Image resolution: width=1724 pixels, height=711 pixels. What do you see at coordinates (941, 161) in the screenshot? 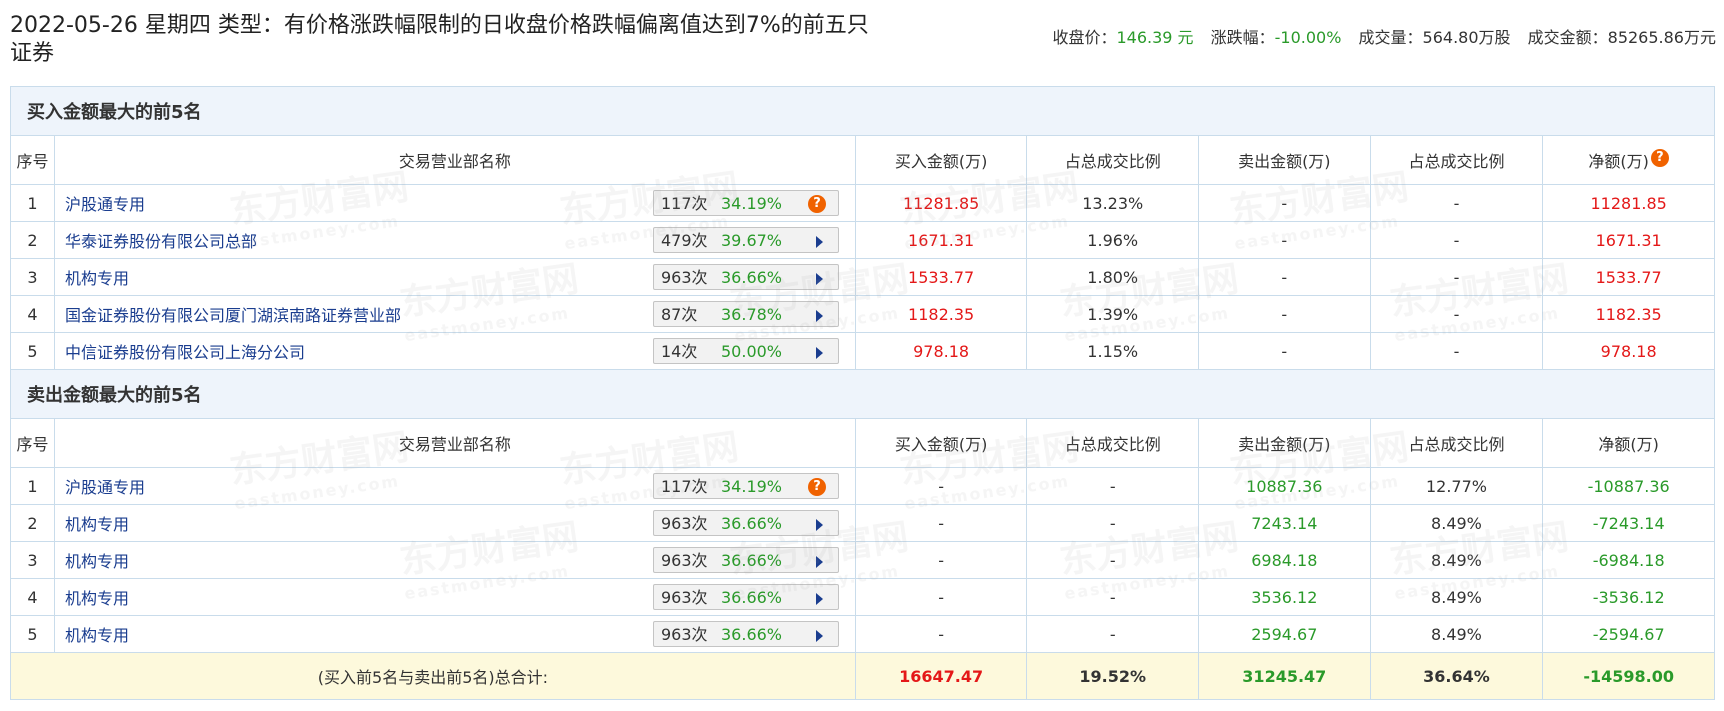
I see `column-header-label: 买入金额(万)` at bounding box center [941, 161].